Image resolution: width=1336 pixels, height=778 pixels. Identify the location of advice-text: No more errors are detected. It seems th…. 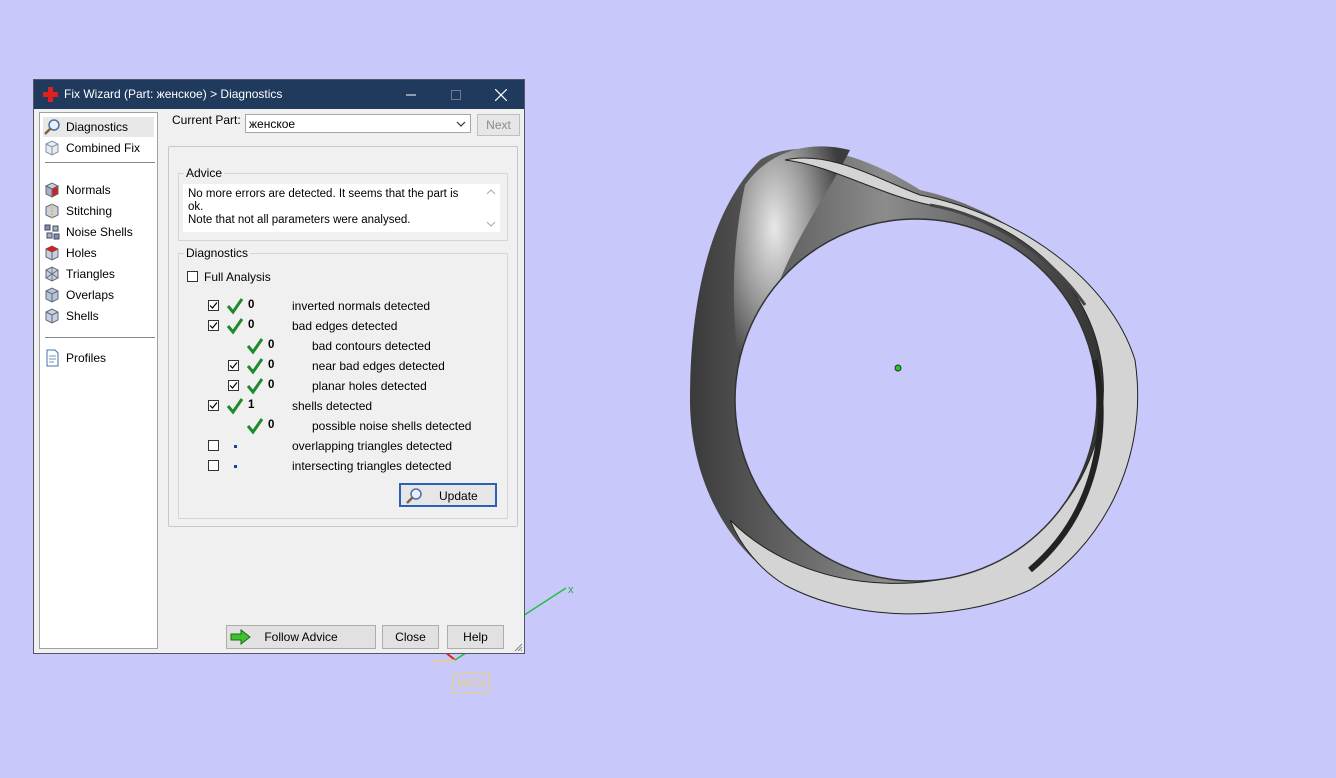
(323, 207).